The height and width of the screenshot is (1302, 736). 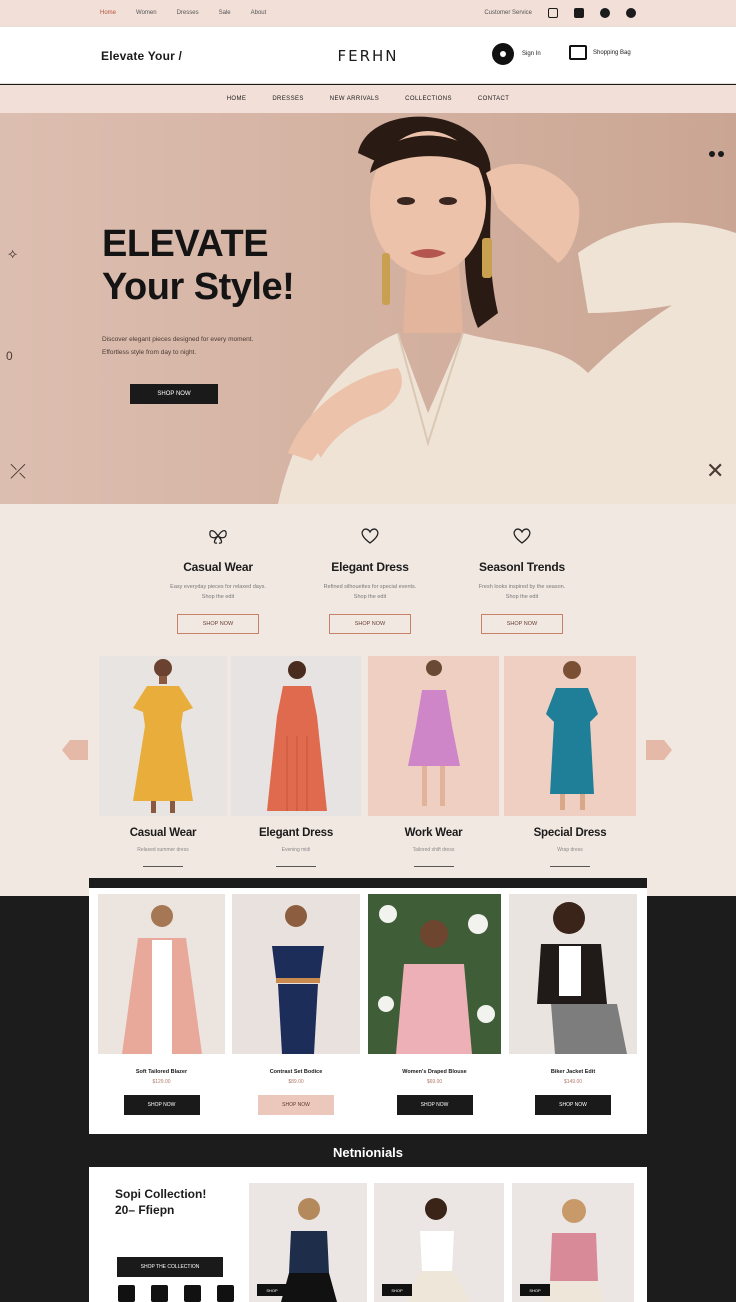 What do you see at coordinates (531, 54) in the screenshot?
I see `account-label: Sign In` at bounding box center [531, 54].